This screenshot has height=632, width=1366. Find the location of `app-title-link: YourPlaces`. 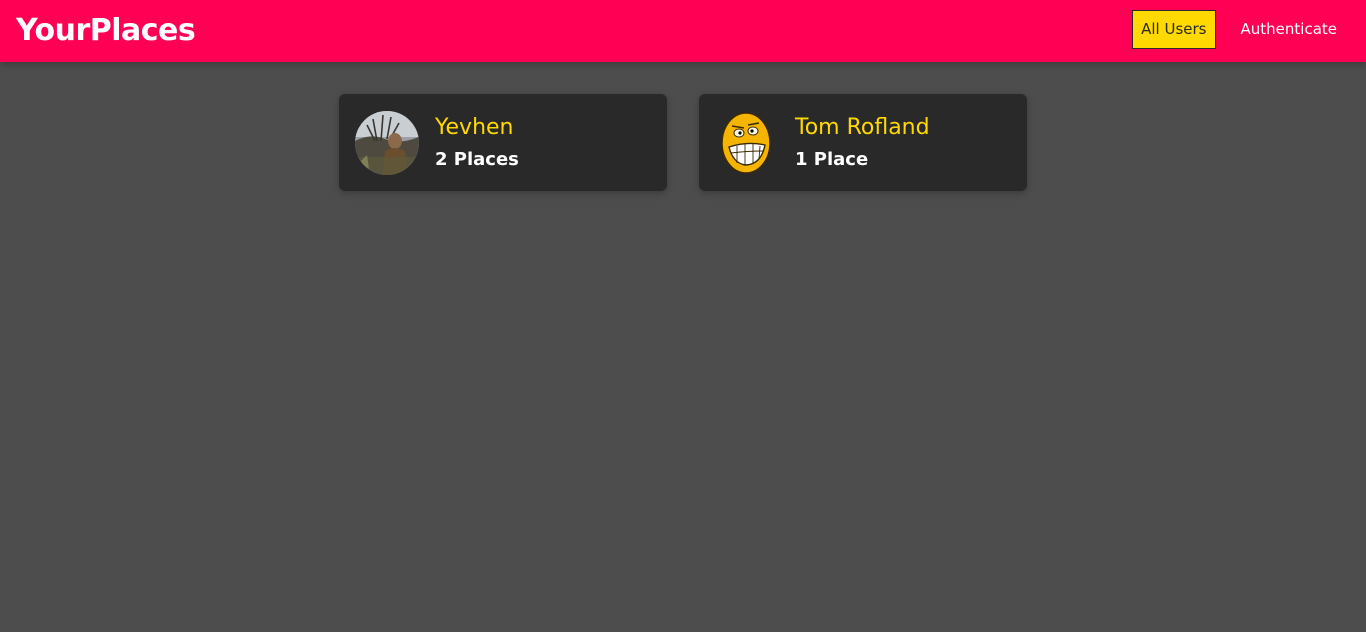

app-title-link: YourPlaces is located at coordinates (106, 31).